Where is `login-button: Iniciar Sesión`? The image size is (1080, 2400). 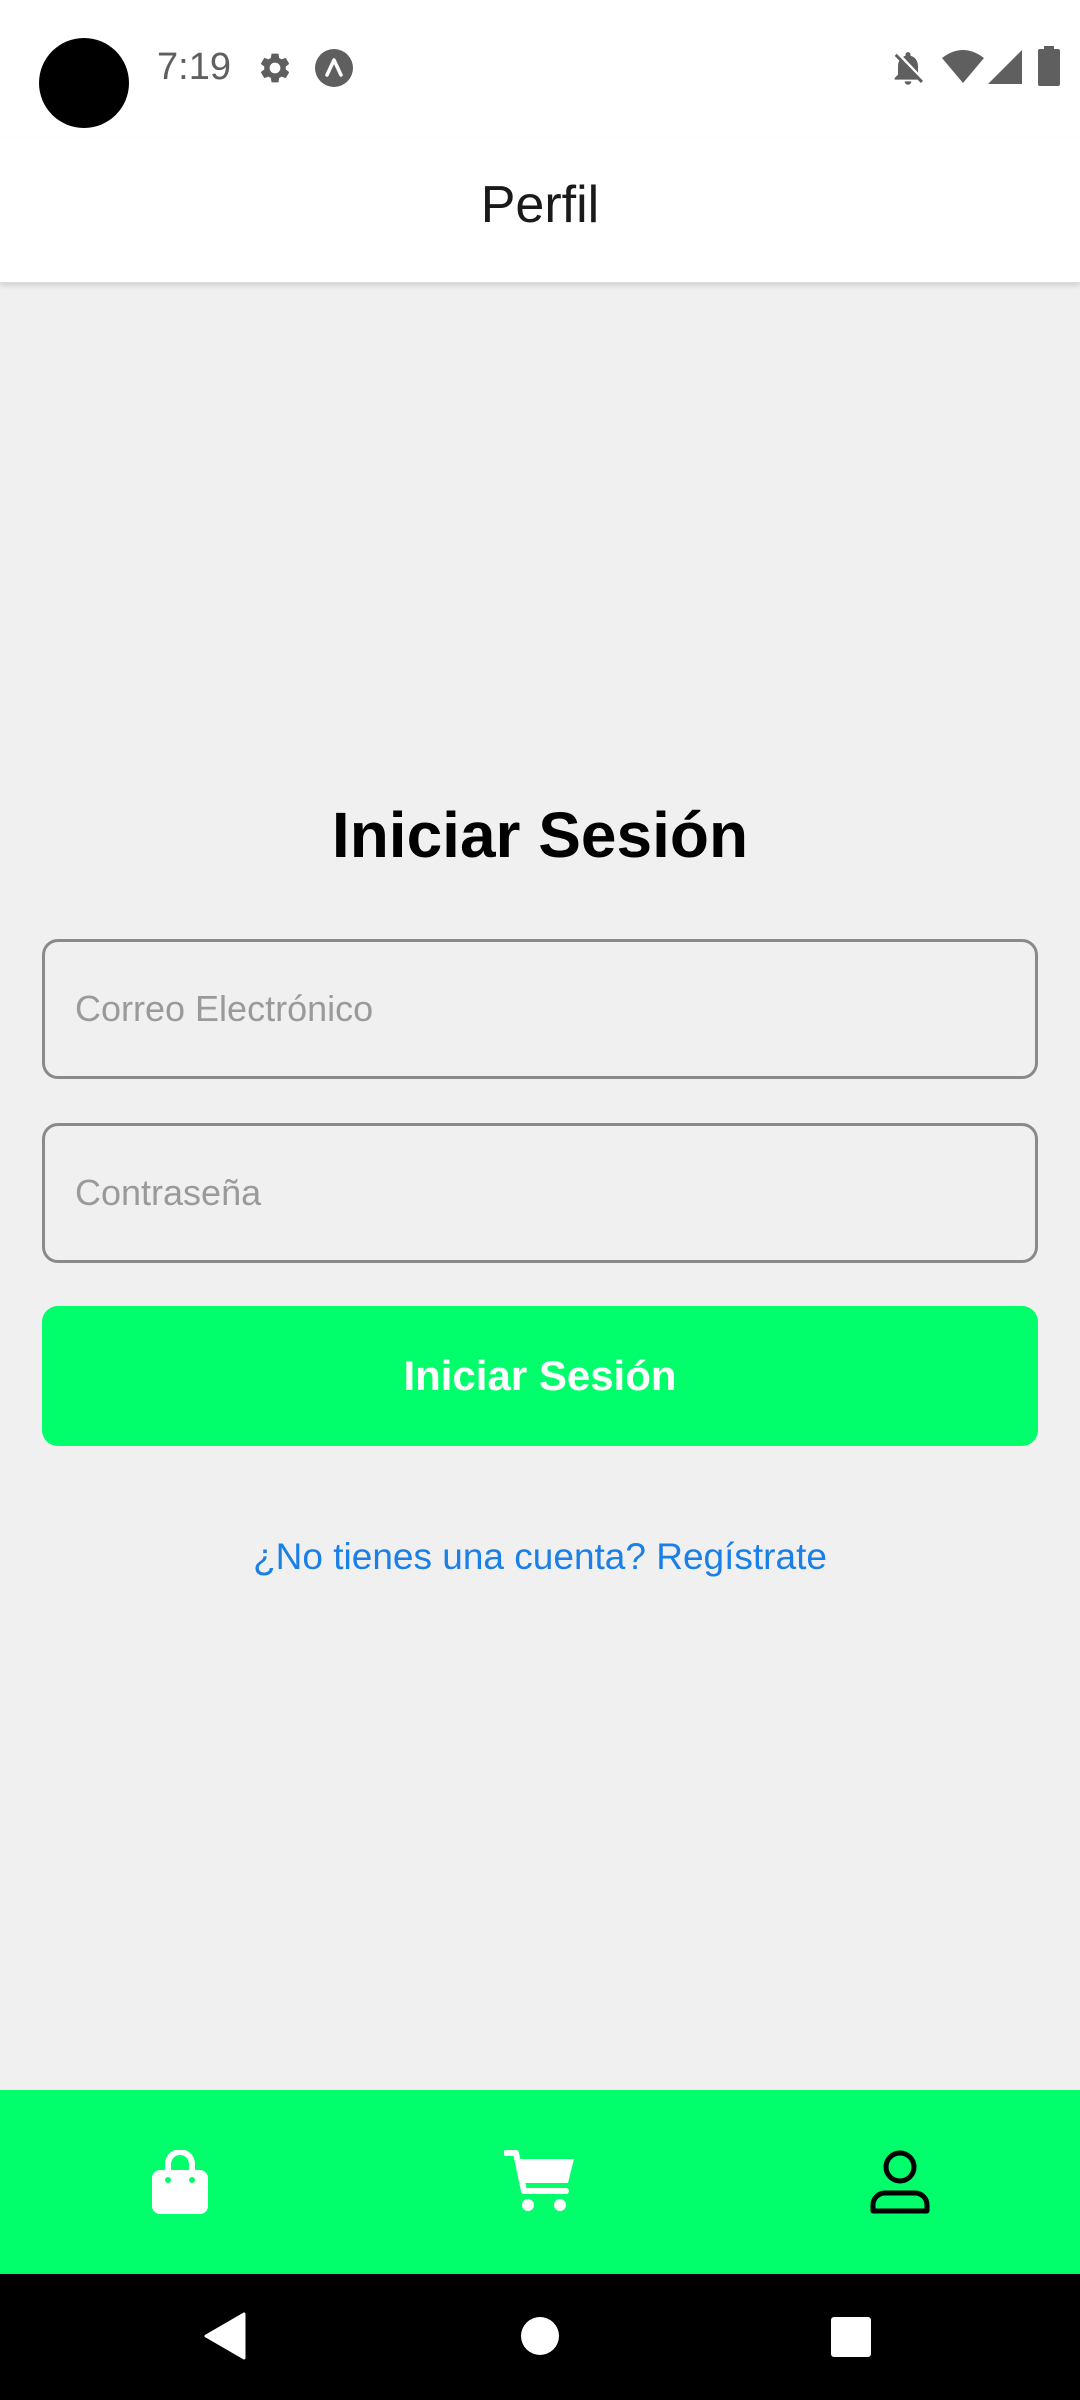
login-button: Iniciar Sesión is located at coordinates (540, 1376).